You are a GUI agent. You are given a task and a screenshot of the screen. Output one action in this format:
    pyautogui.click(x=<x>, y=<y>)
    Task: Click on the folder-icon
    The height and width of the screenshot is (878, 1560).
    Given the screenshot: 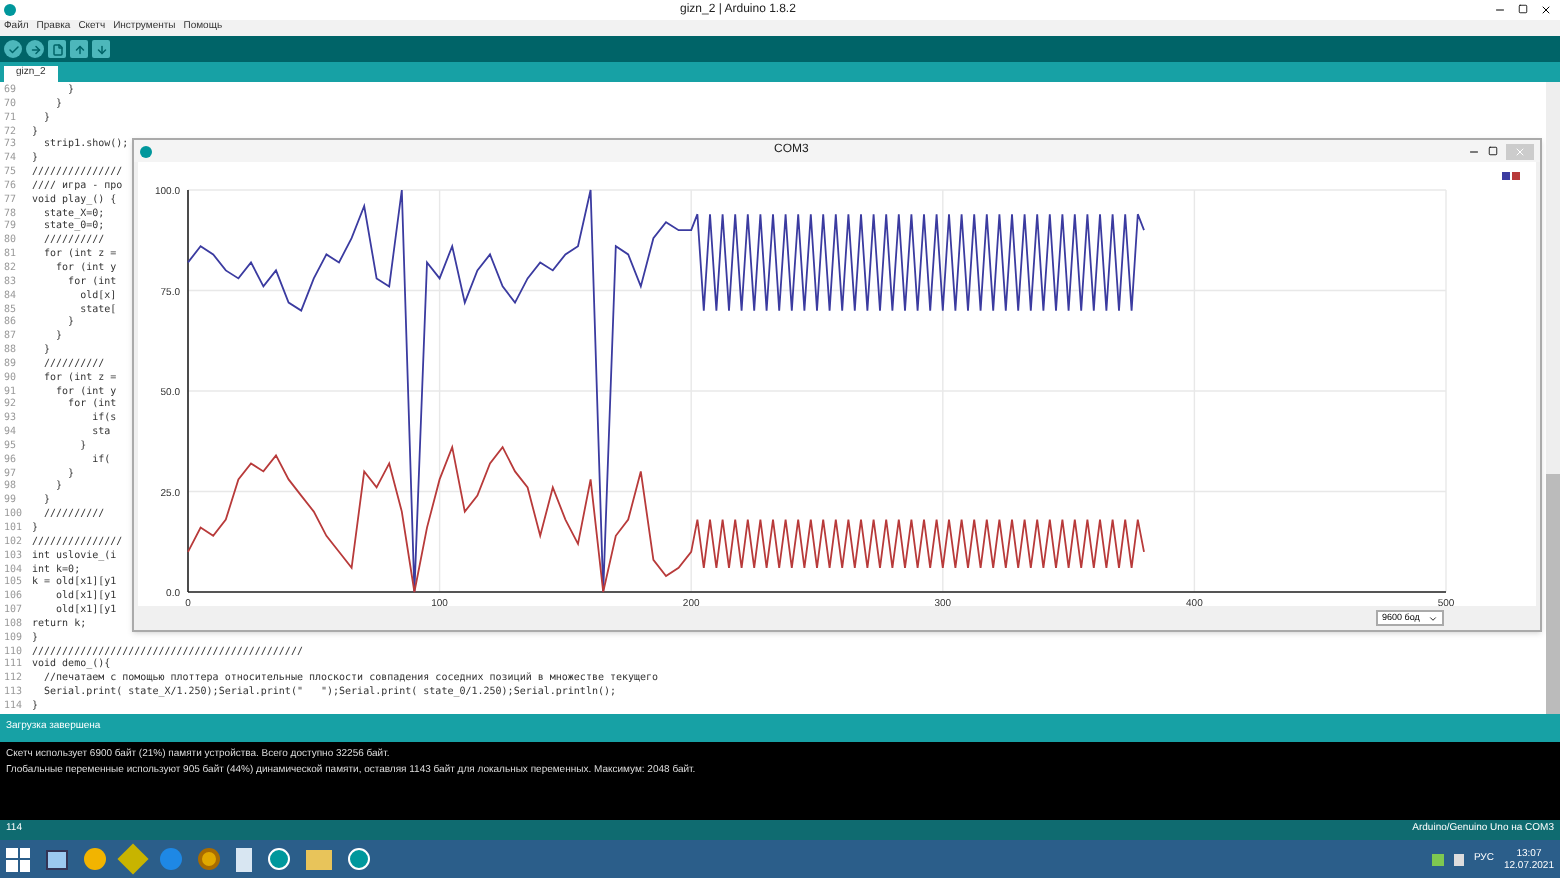 What is the action you would take?
    pyautogui.click(x=319, y=859)
    